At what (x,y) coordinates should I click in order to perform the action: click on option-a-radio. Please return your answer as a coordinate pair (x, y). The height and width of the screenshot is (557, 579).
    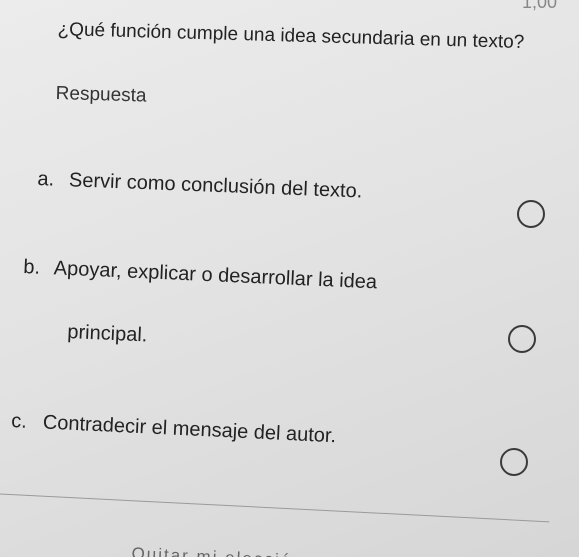
    Looking at the image, I should click on (531, 214).